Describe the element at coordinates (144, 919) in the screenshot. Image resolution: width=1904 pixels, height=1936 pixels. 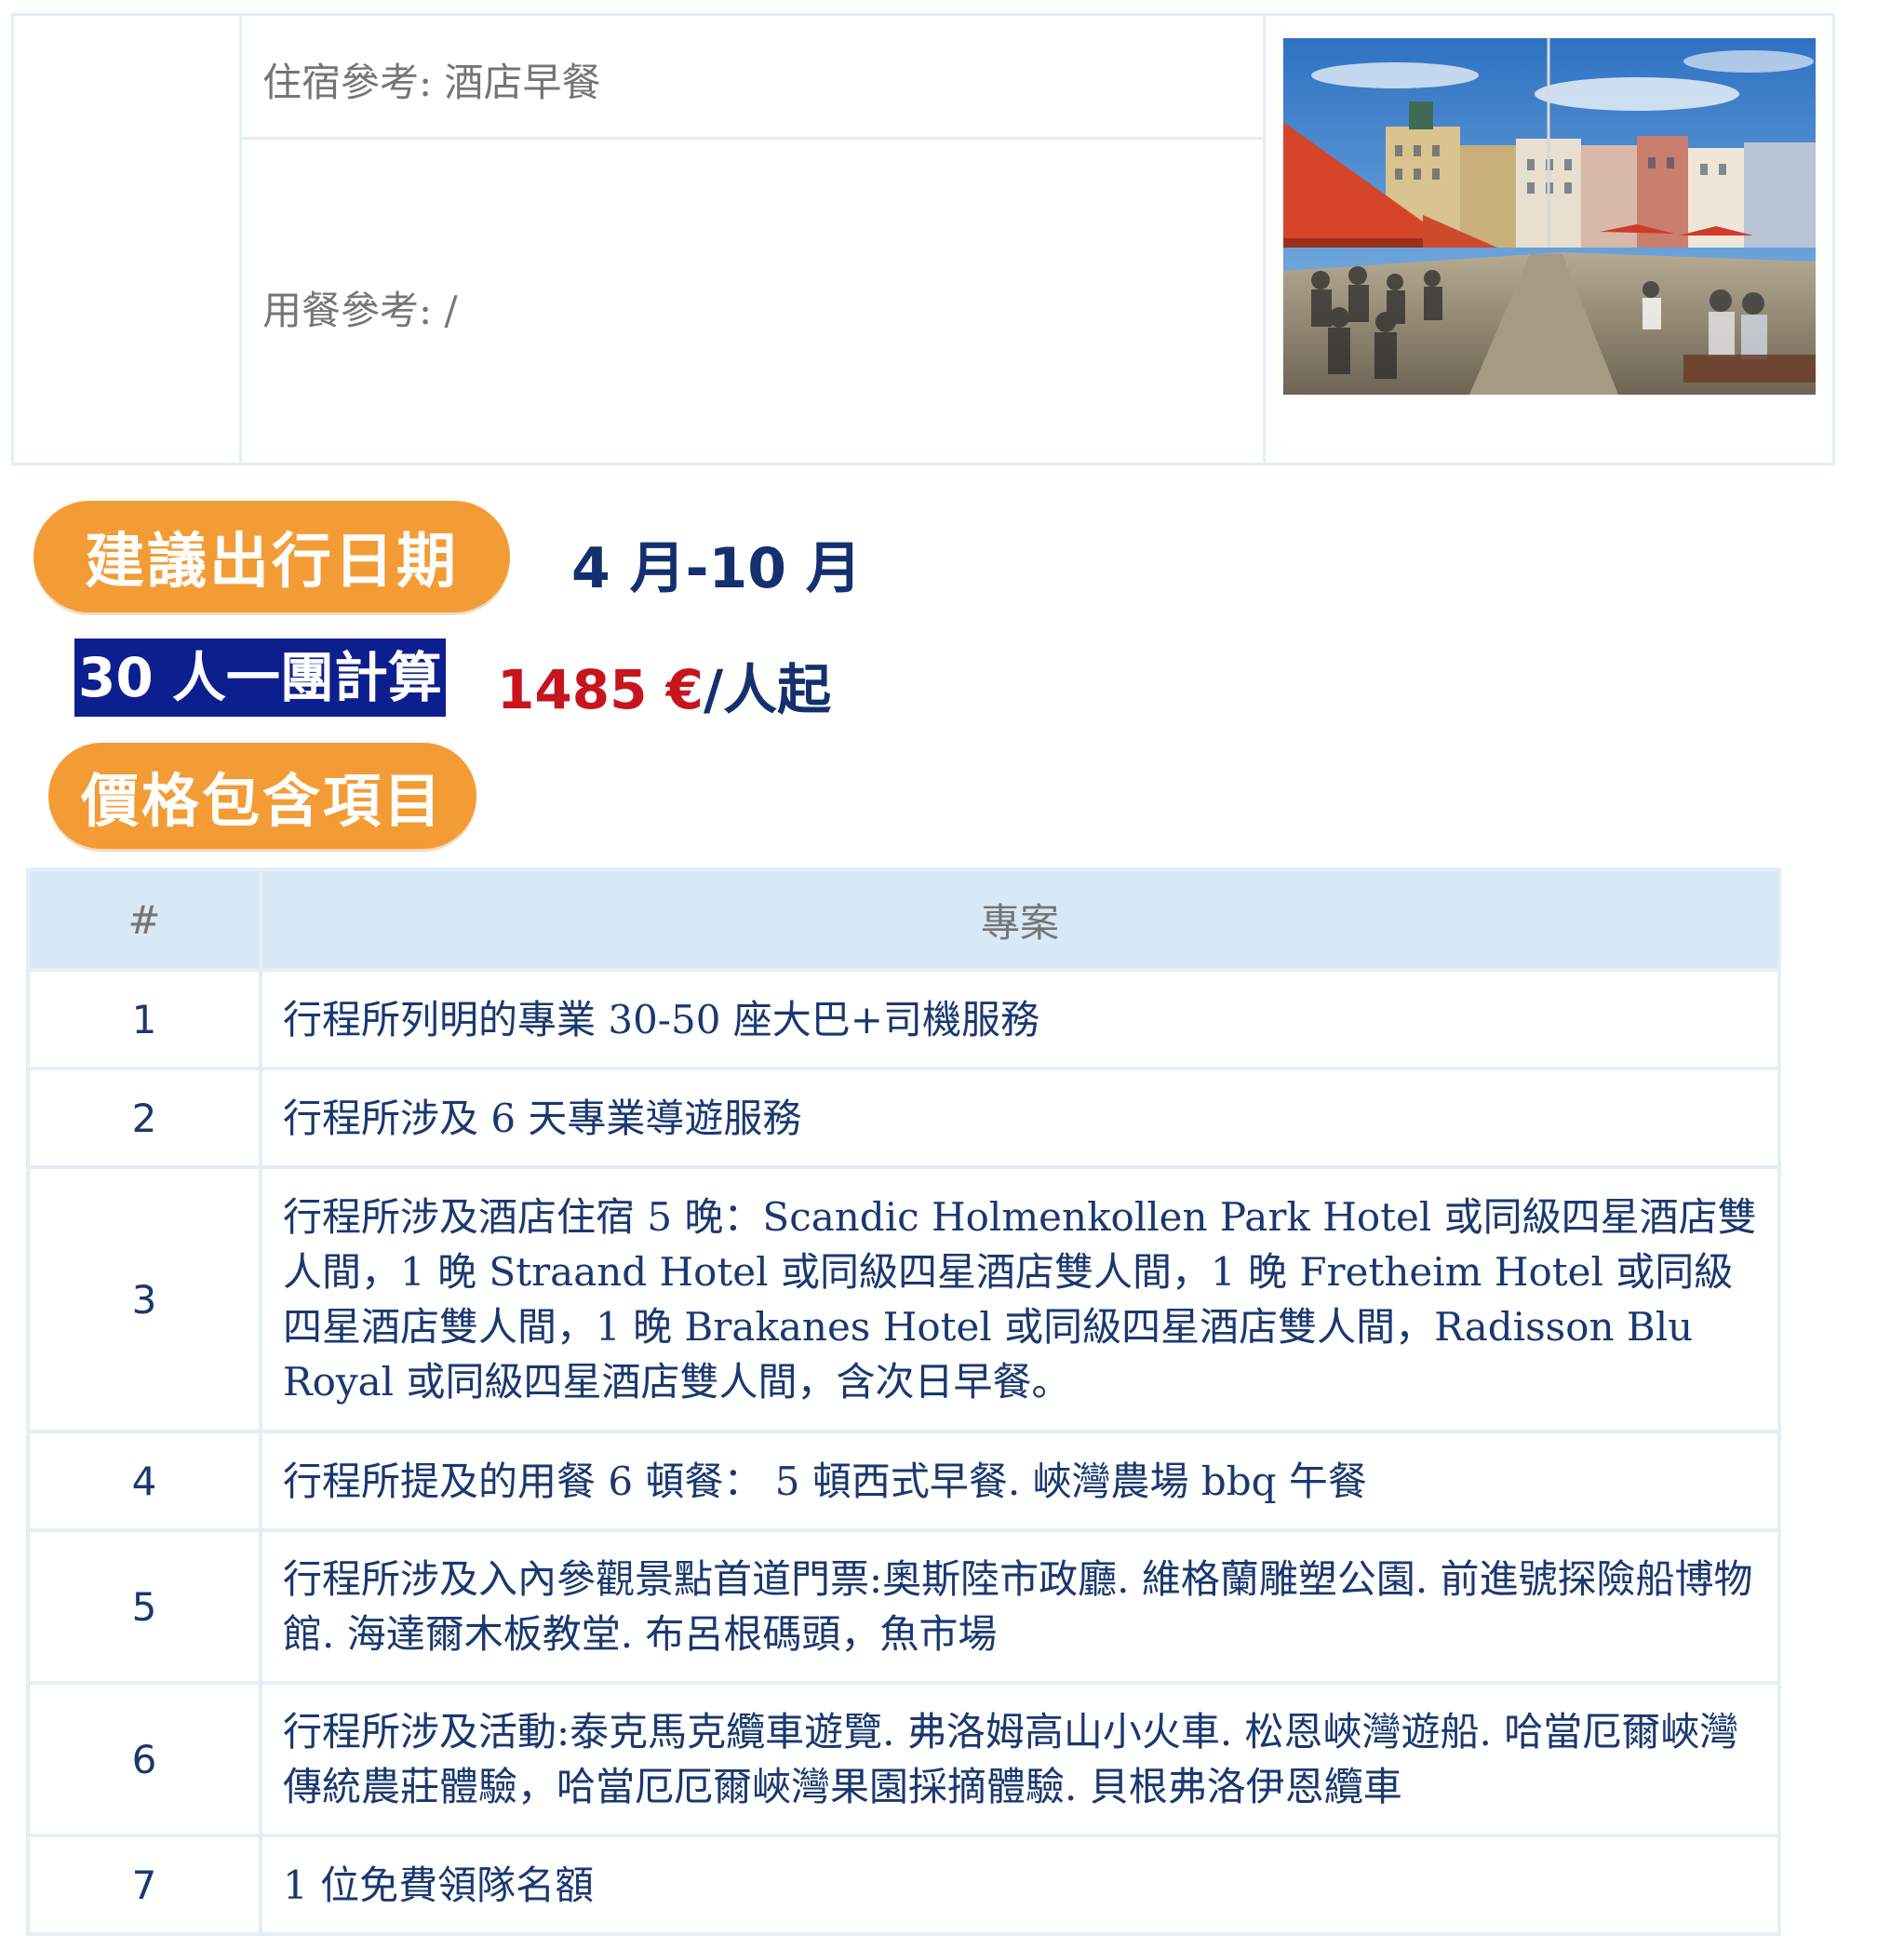
I see `column-header-number: #` at that location.